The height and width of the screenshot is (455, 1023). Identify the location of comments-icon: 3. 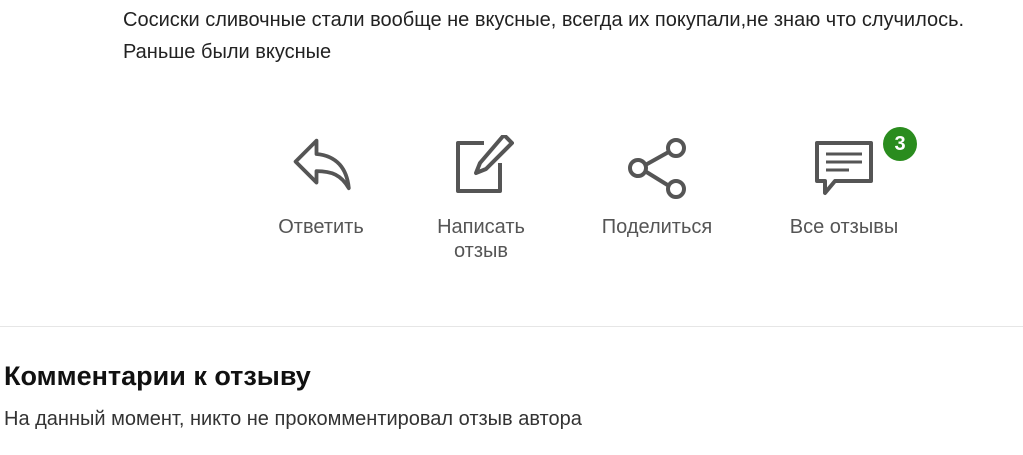
(864, 164).